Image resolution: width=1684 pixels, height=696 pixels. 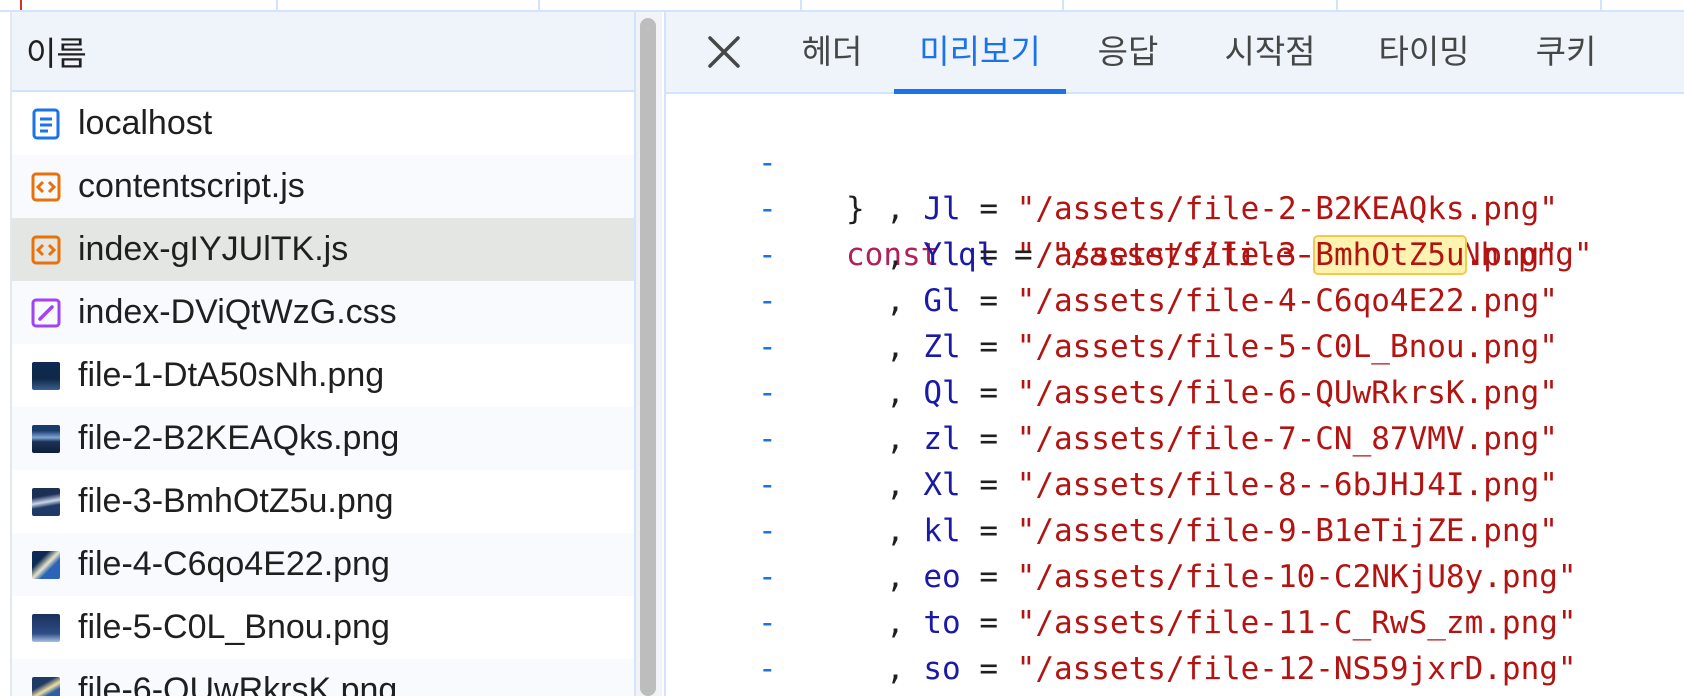 I want to click on string-literal: "/assets/file-4-C6qo4E22.png", so click(x=1287, y=301).